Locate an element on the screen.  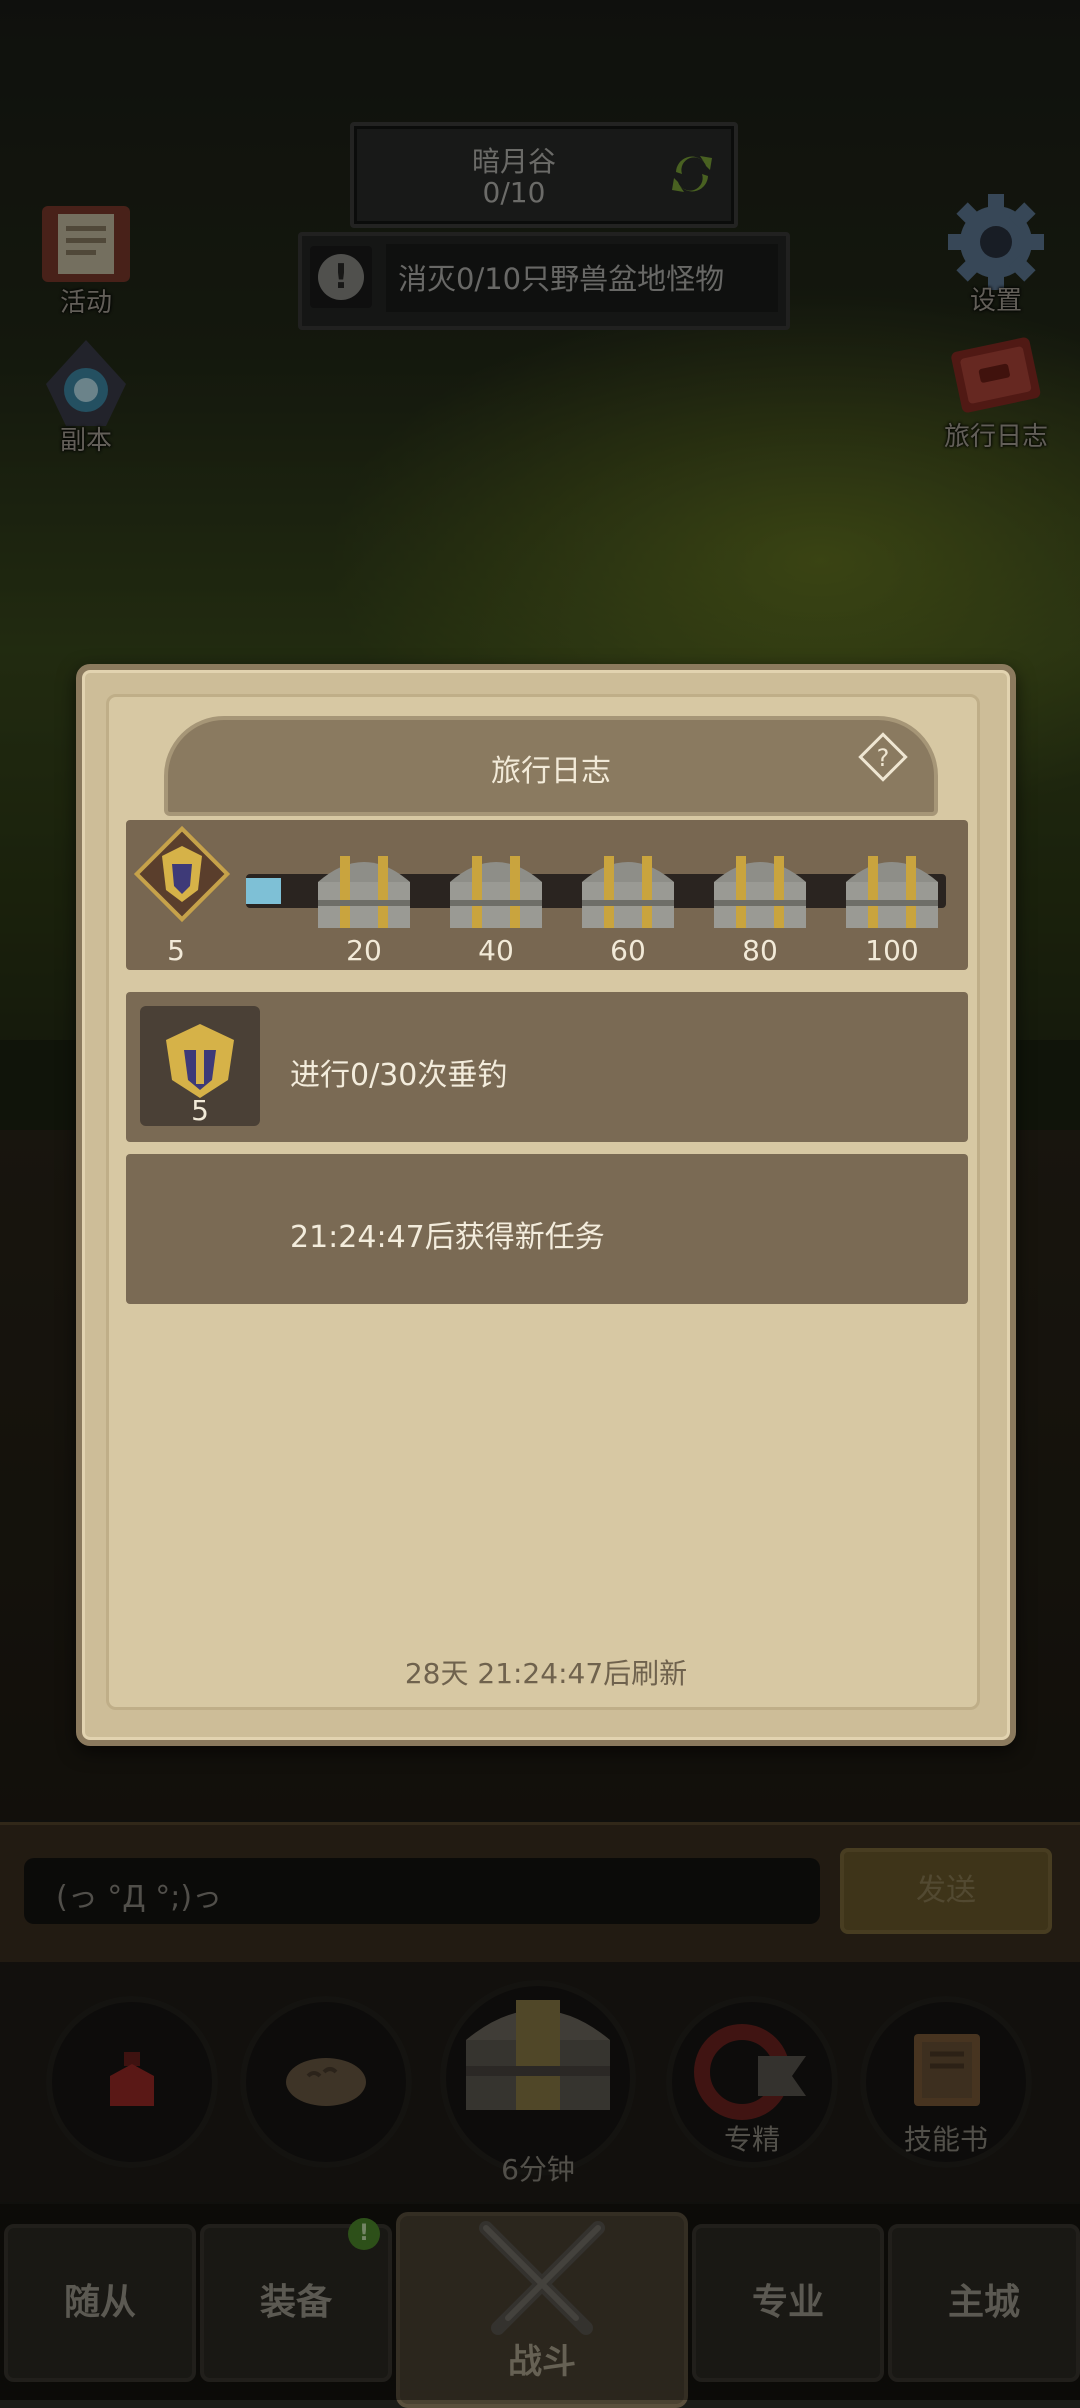
task-reward-points: 5 is located at coordinates (200, 1110).